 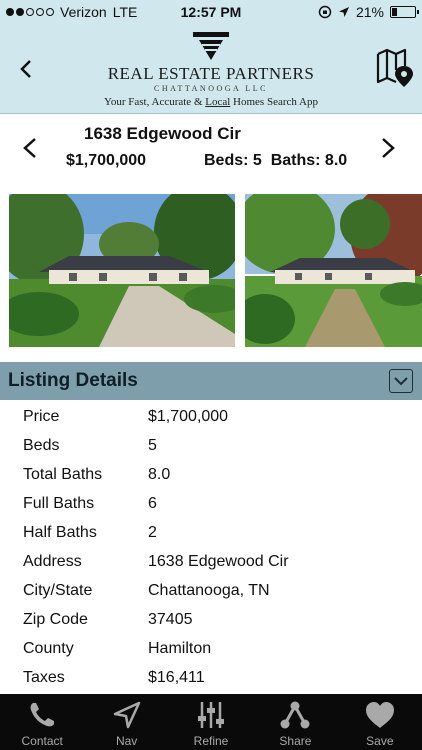 I want to click on detail-label: Price, so click(x=41, y=416).